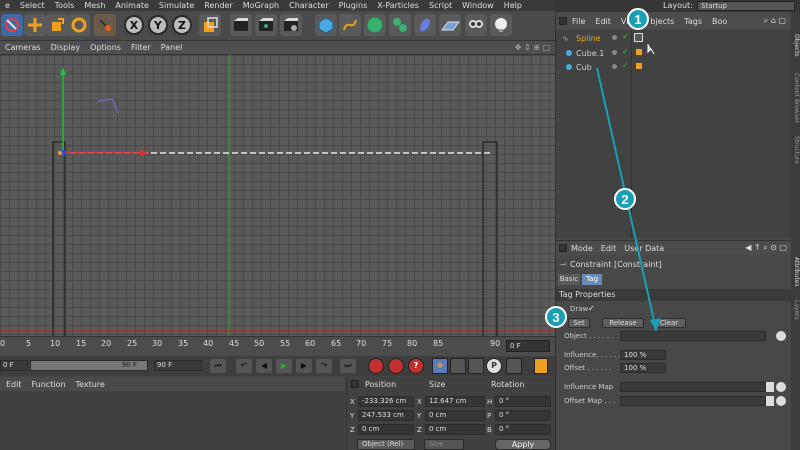 This screenshot has height=450, width=800. I want to click on cube-primitive-icon, so click(326, 25).